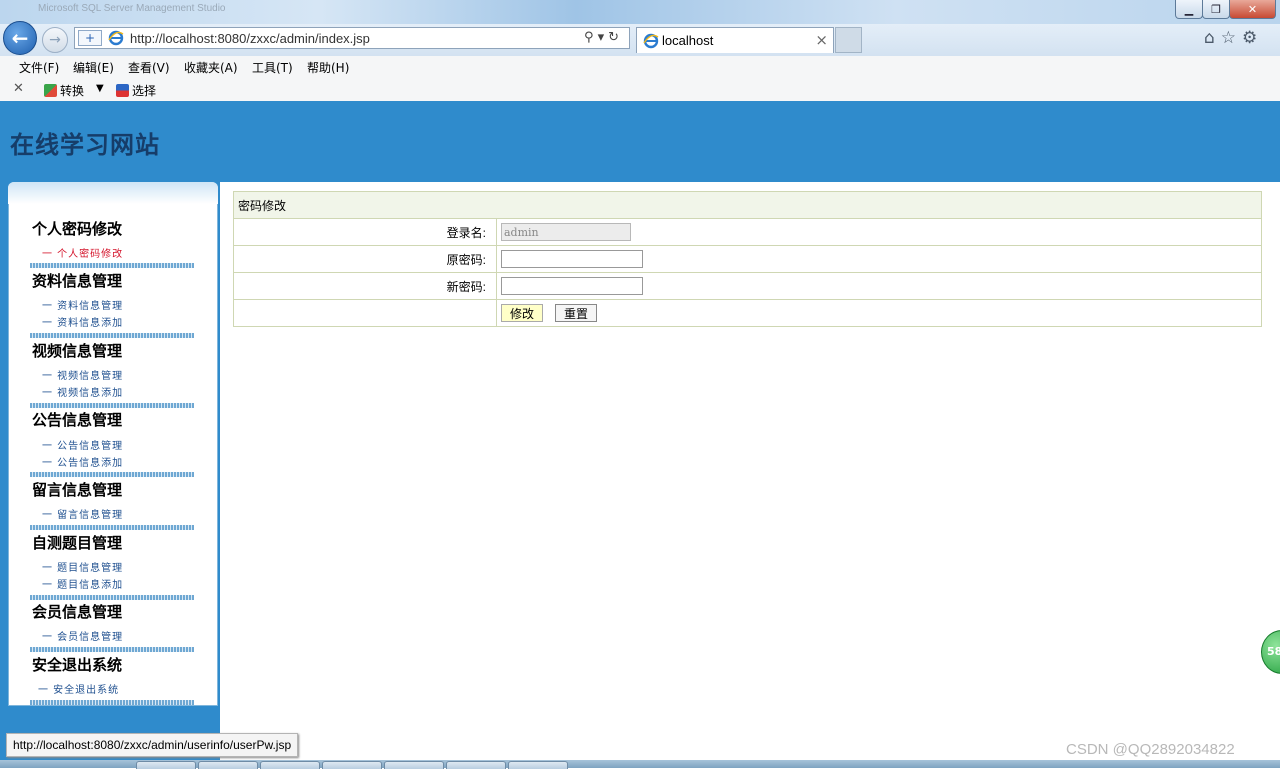 This screenshot has width=1280, height=769. I want to click on table-row: 原密码:, so click(747, 259).